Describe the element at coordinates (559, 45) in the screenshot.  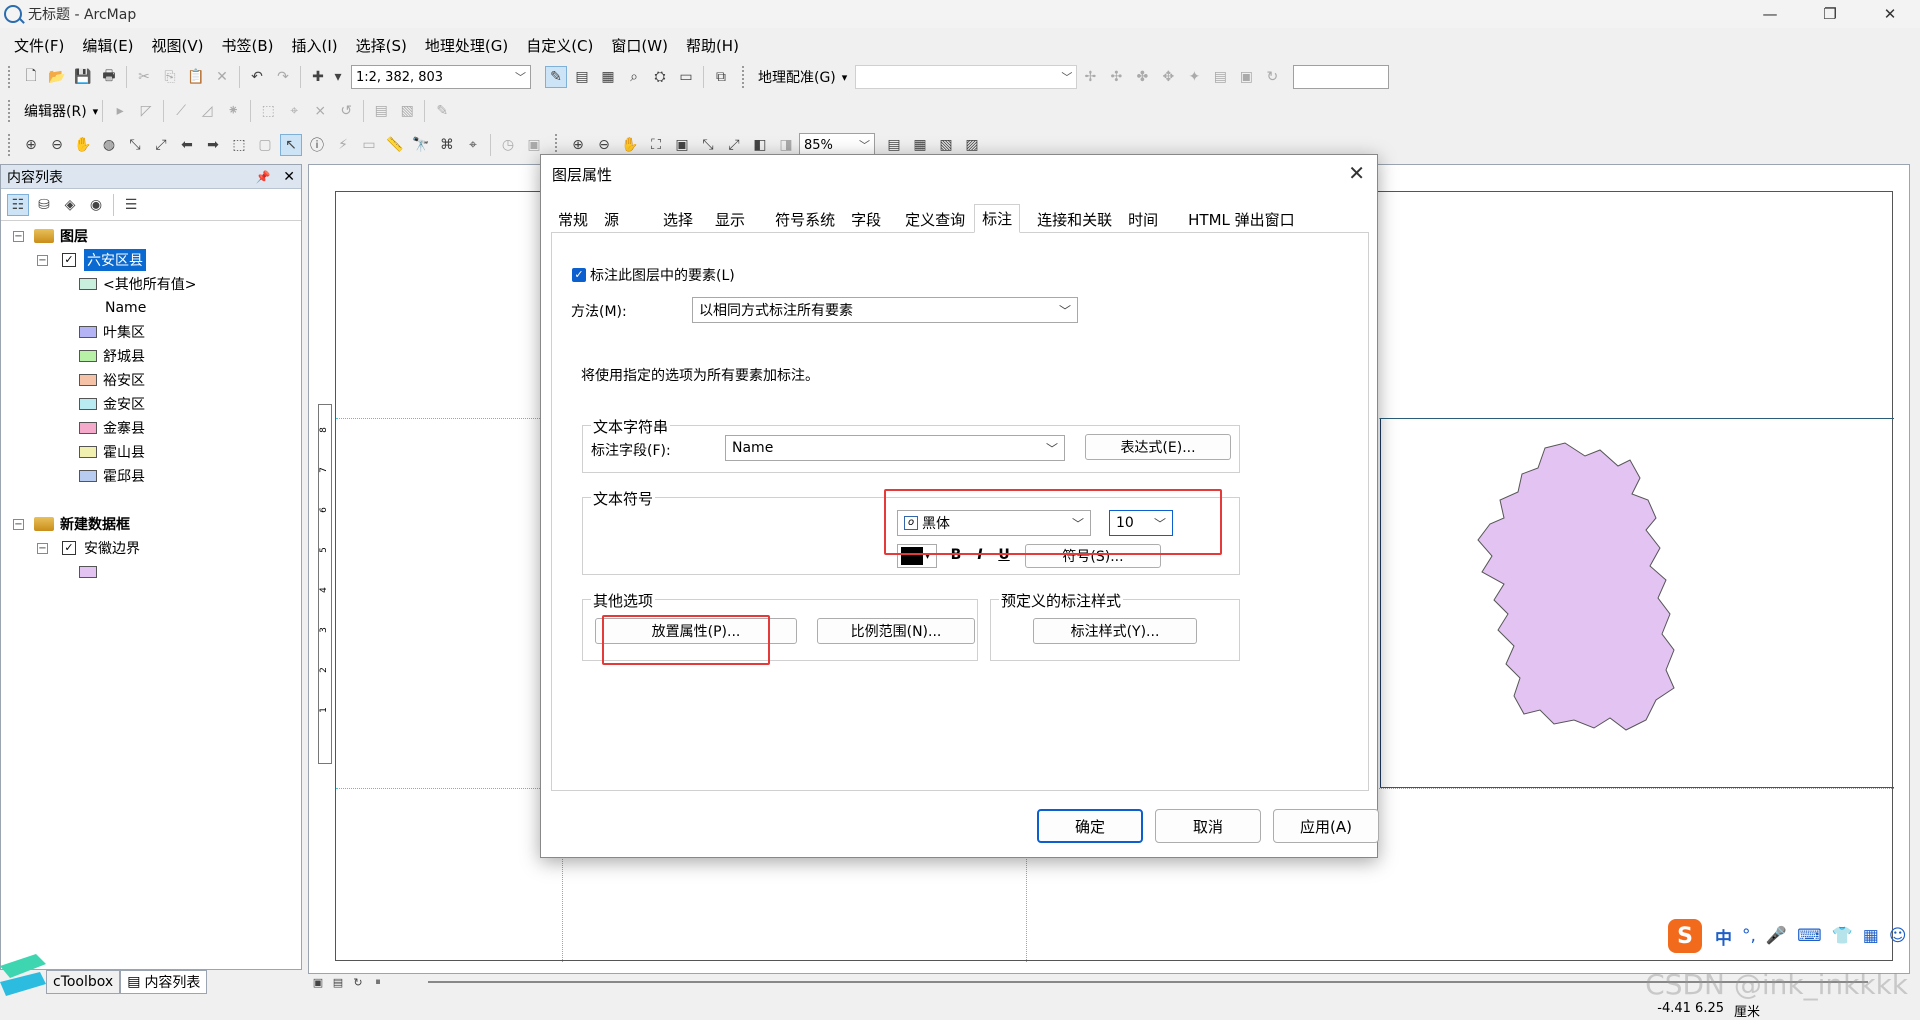
I see `menu-customize: 自定义(C)` at that location.